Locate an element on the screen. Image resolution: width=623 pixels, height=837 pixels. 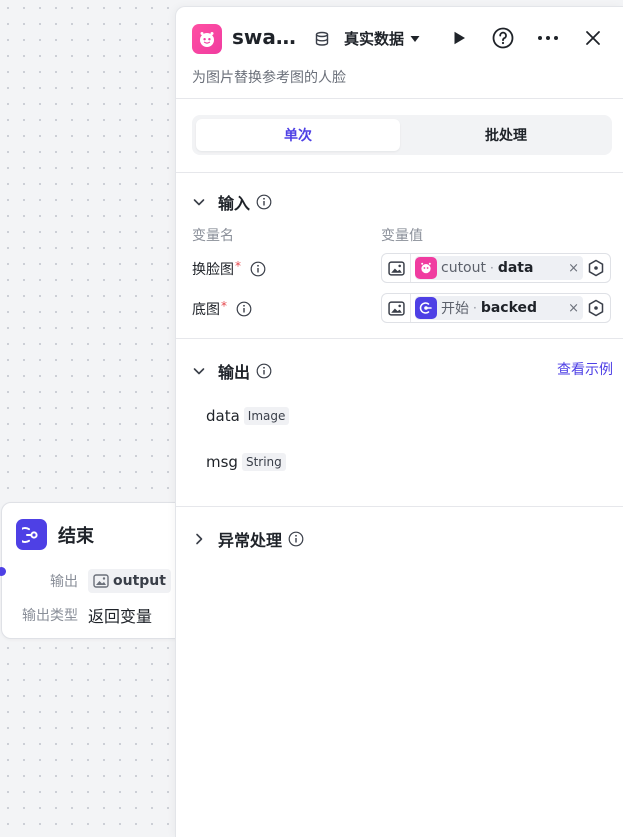
panel-header: swap… 真实数据 为图片替换参考图的人脸 is located at coordinates (399, 53).